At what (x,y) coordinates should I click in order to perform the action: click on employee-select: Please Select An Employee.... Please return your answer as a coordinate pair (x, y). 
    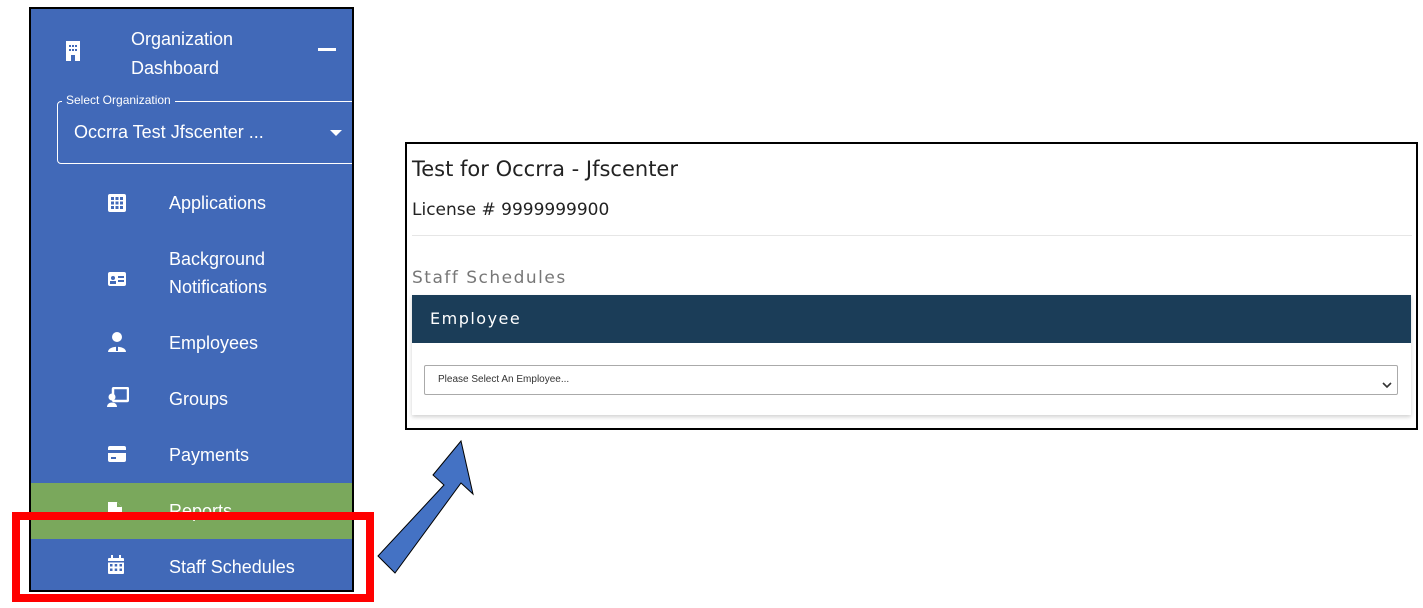
    Looking at the image, I should click on (911, 380).